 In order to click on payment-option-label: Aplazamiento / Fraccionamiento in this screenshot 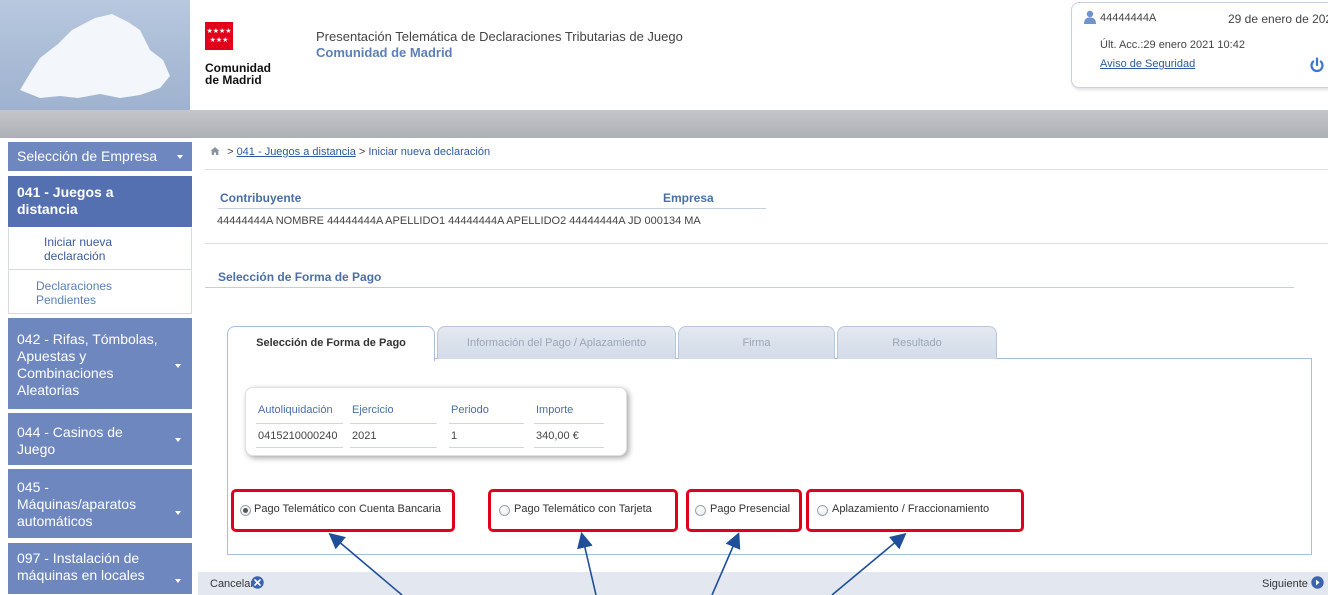, I will do `click(911, 509)`.